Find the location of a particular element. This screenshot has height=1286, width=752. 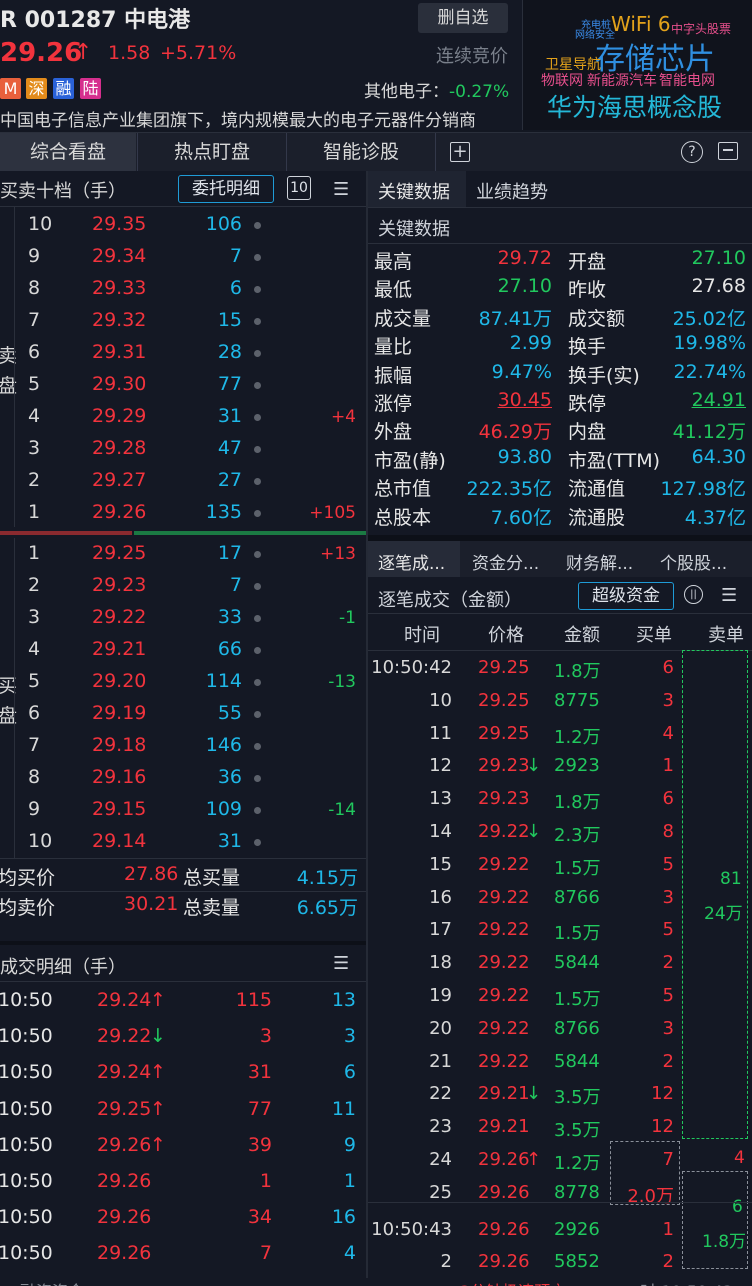

orderbook-row: 6 29.19 55 is located at coordinates (183, 714).